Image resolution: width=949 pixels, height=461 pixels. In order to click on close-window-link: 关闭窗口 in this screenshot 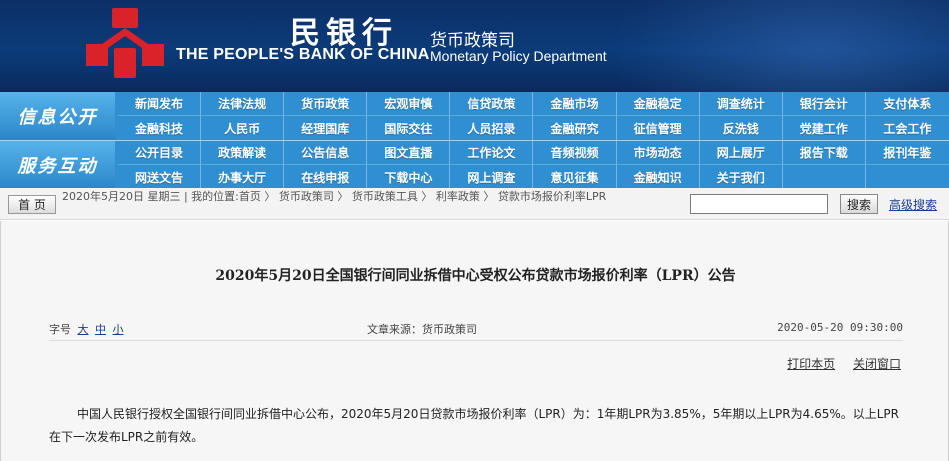, I will do `click(877, 364)`.